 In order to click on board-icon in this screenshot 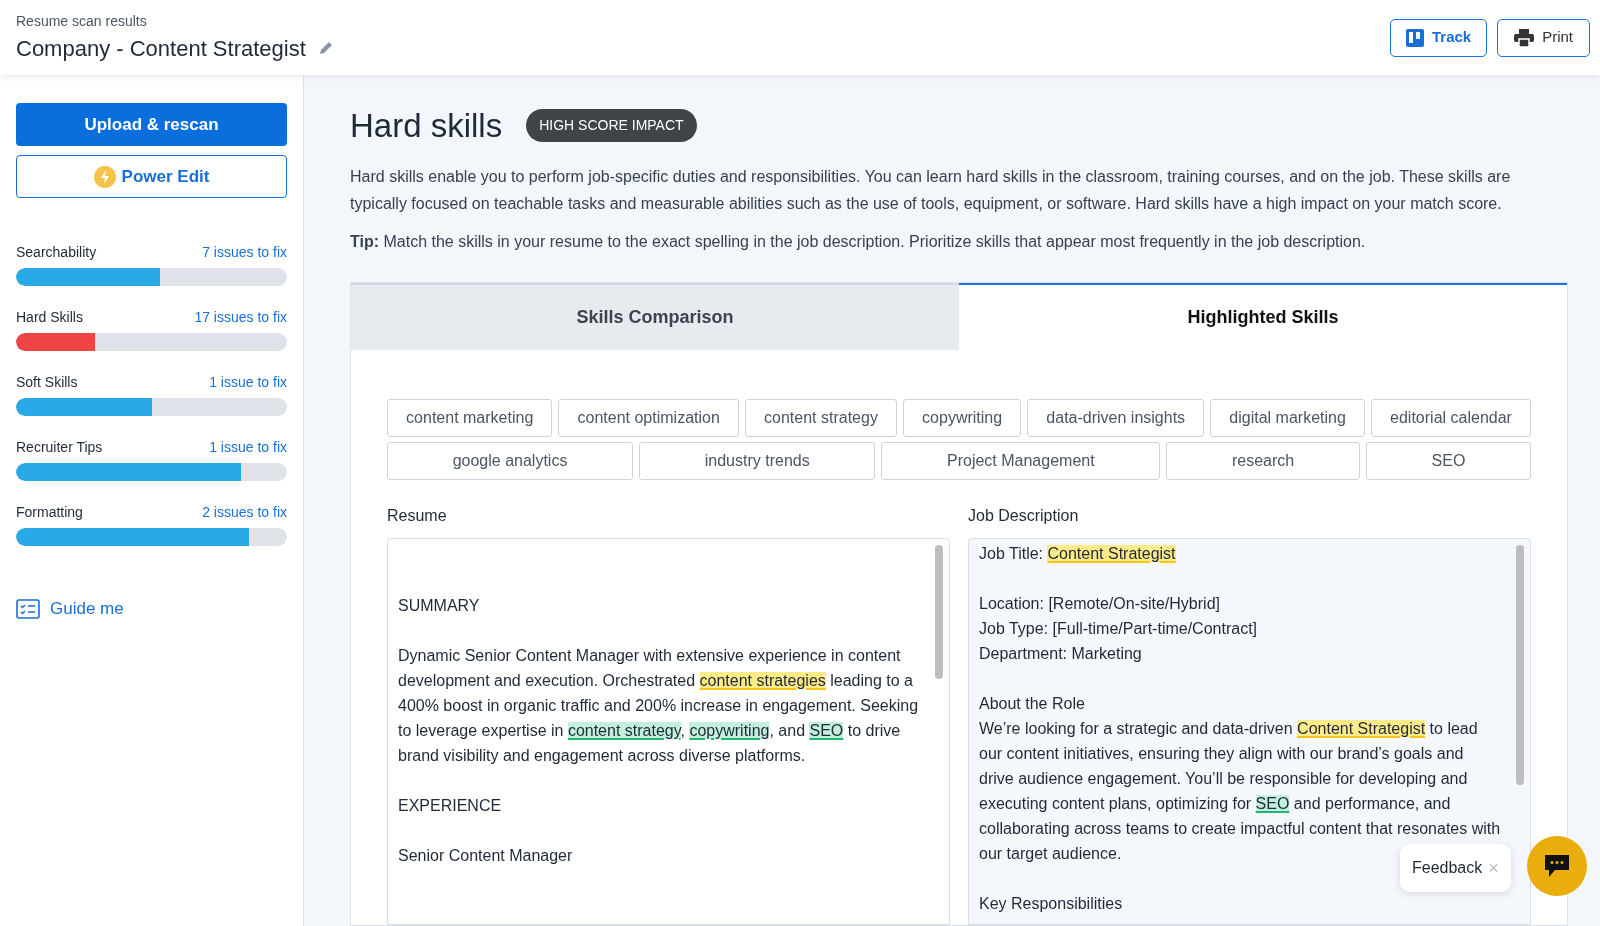, I will do `click(1414, 37)`.